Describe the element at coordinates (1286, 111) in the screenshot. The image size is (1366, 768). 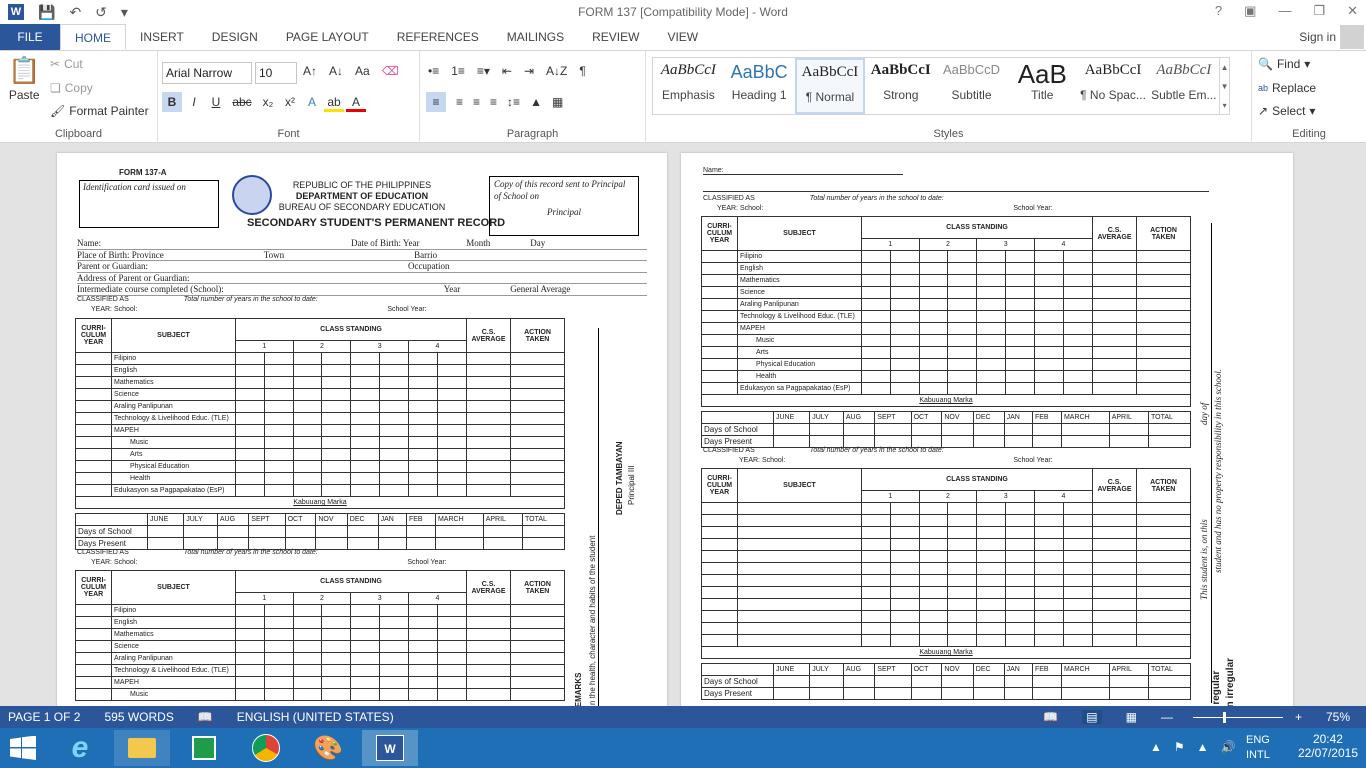
I see `select-button: ↗ Select ▾` at that location.